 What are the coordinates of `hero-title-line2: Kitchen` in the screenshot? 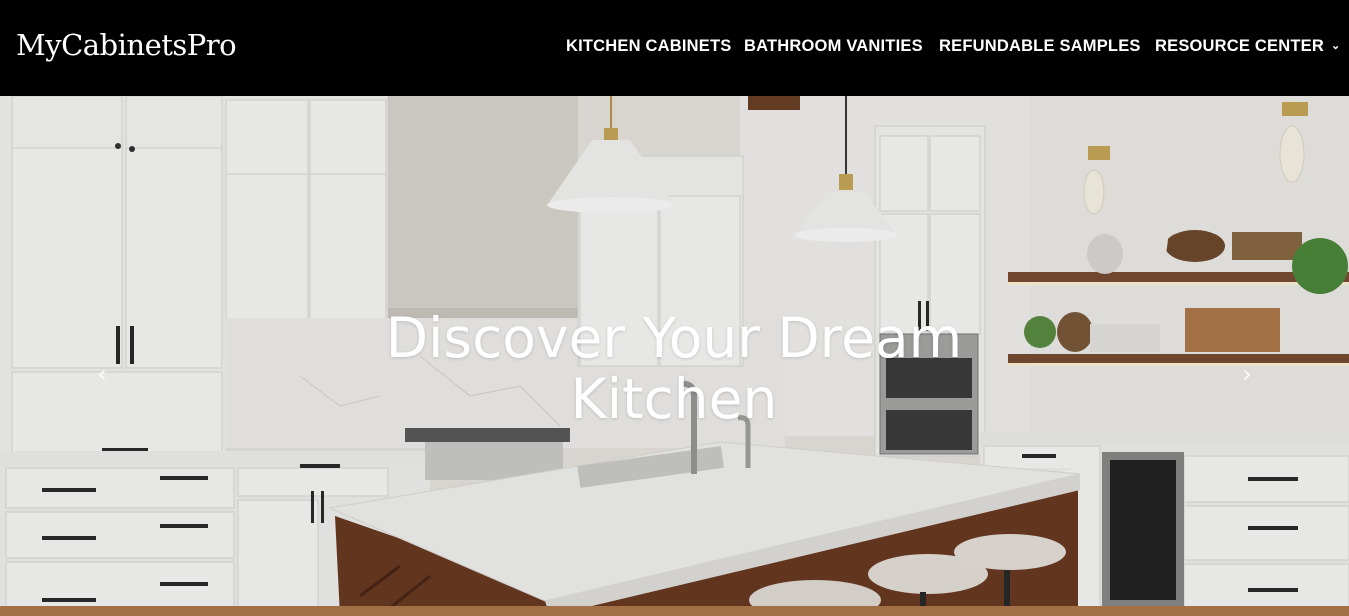 It's located at (674, 399).